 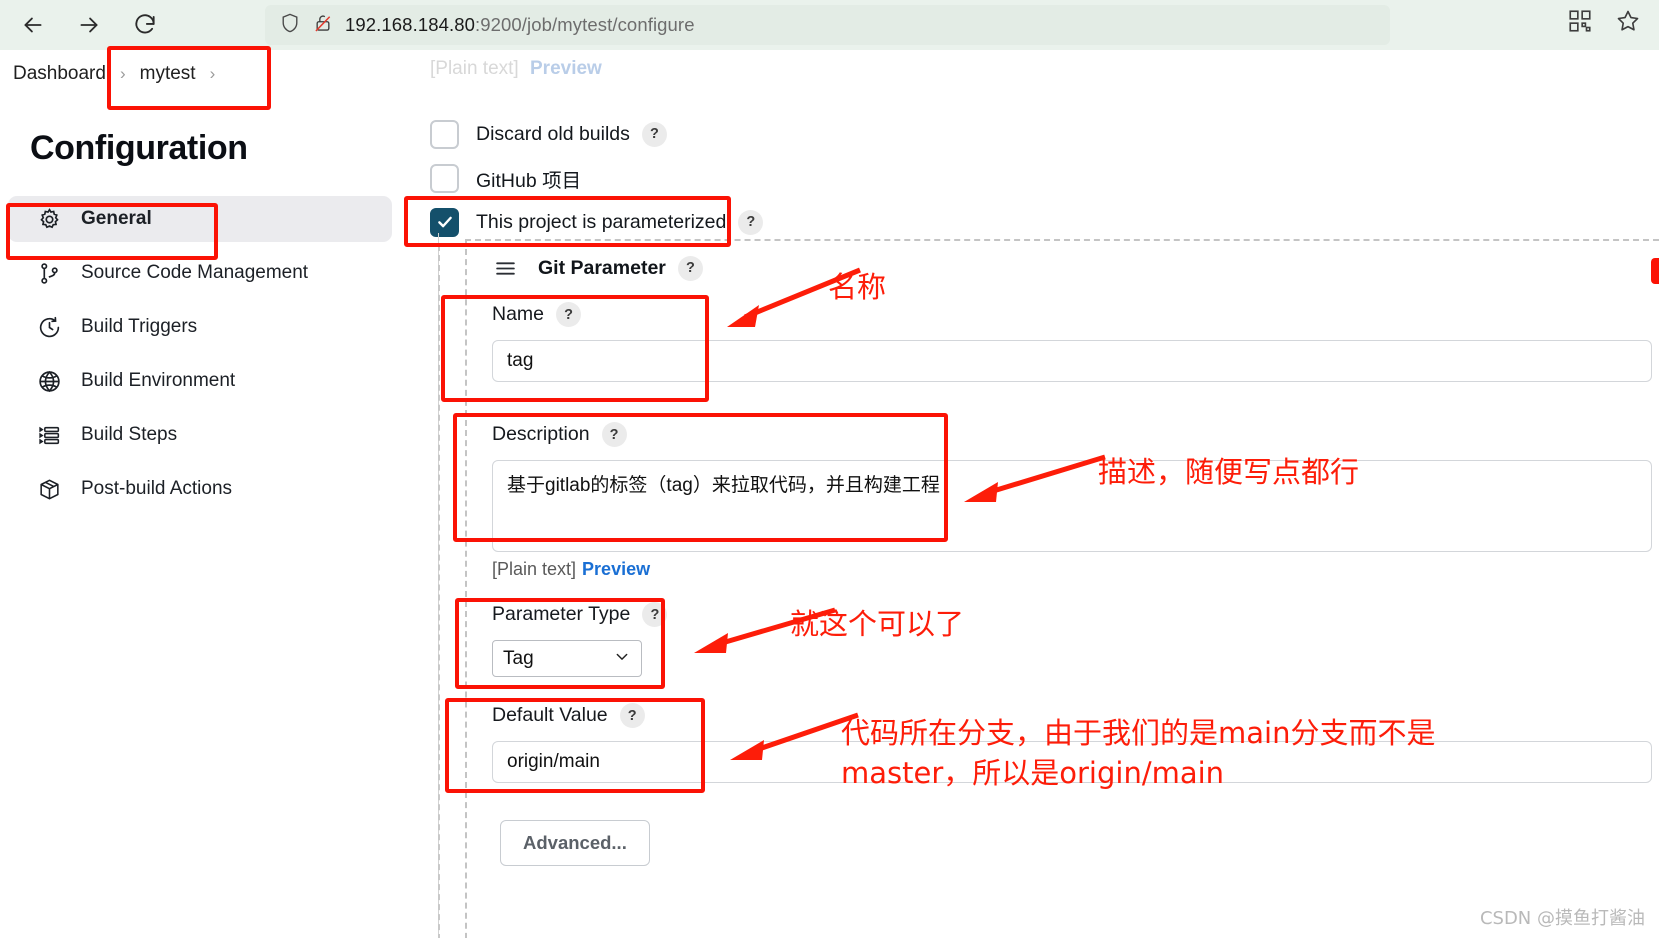 What do you see at coordinates (1628, 23) in the screenshot?
I see `star-icon` at bounding box center [1628, 23].